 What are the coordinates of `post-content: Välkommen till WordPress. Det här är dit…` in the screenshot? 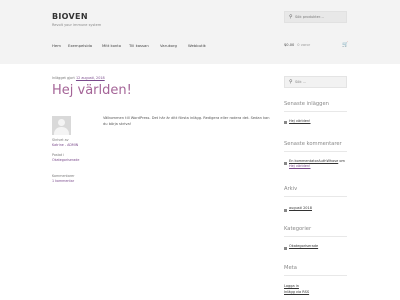 It's located at (186, 121).